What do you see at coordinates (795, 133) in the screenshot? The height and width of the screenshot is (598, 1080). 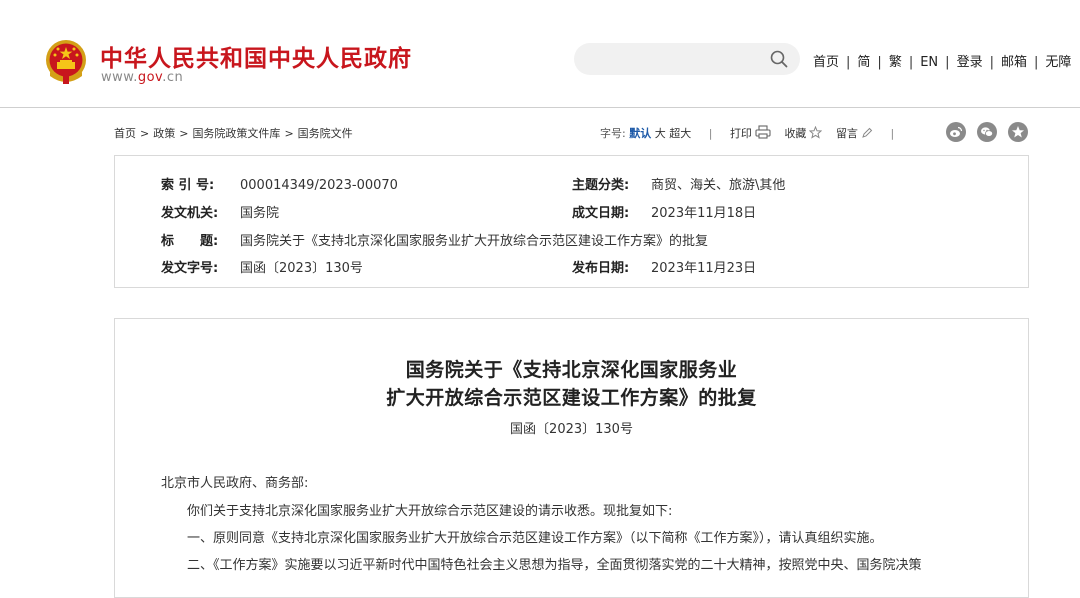 I see `favorite-label: 收藏` at bounding box center [795, 133].